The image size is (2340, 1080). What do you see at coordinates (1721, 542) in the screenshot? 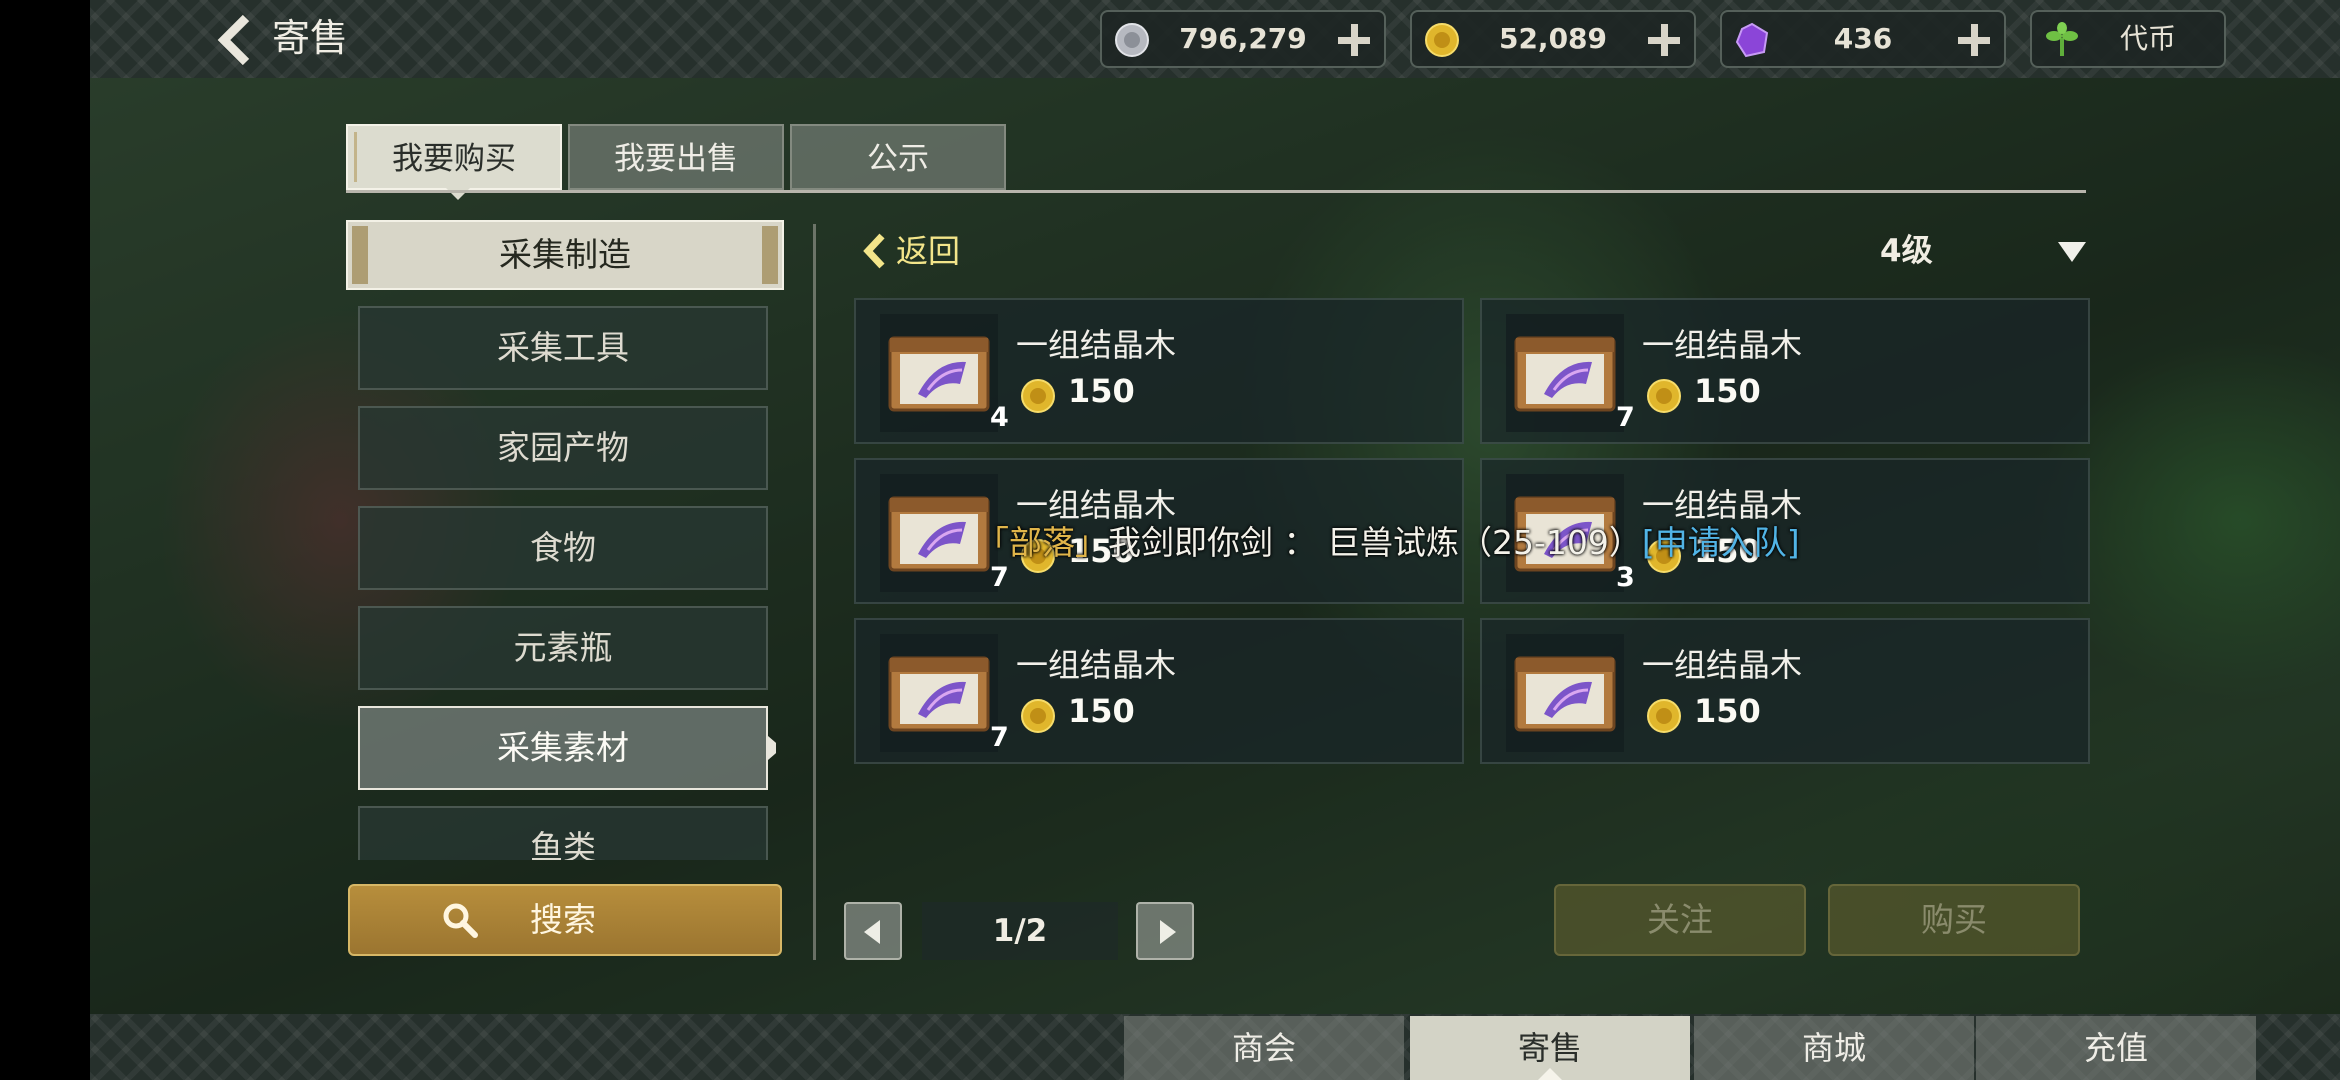
I see `chat-join-link: [申请入队]` at bounding box center [1721, 542].